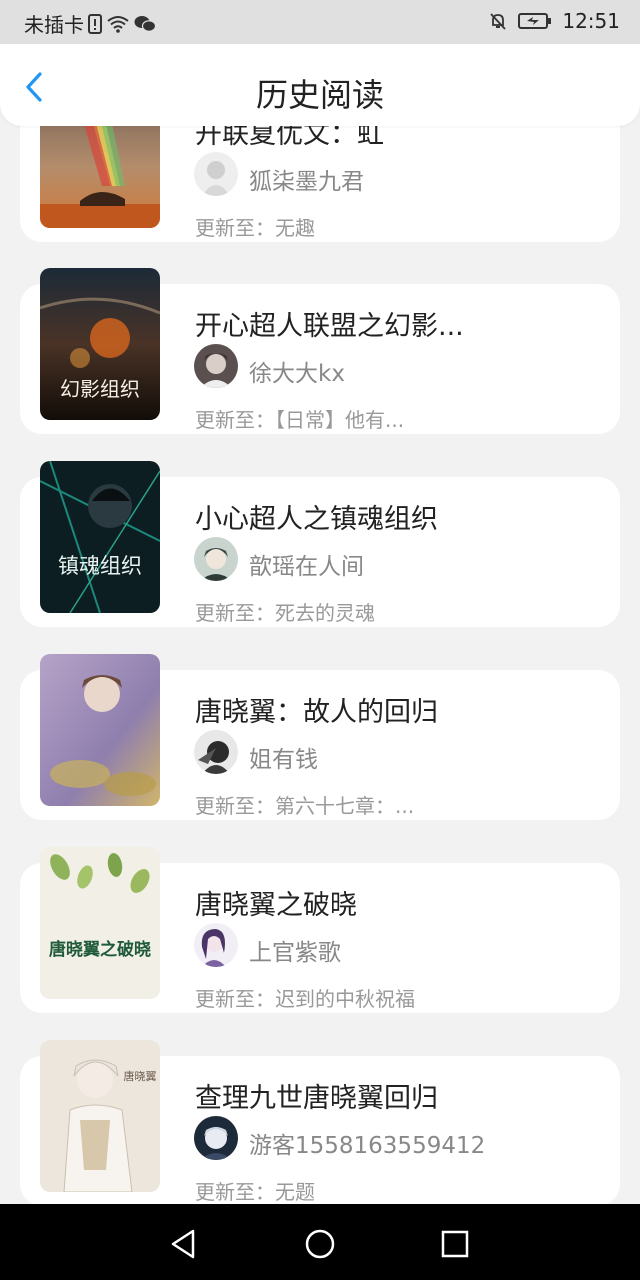 The image size is (640, 1280). I want to click on update-info: 更新至：迟到的中秋祝福, so click(305, 997).